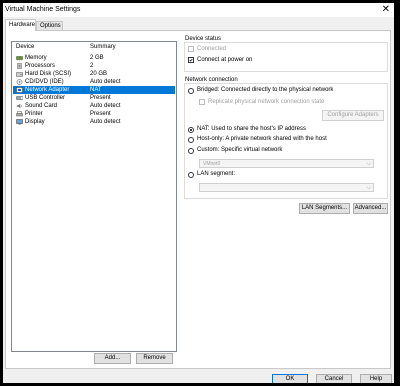 Image resolution: width=400 pixels, height=386 pixels. I want to click on device-status-title: Device status, so click(203, 39).